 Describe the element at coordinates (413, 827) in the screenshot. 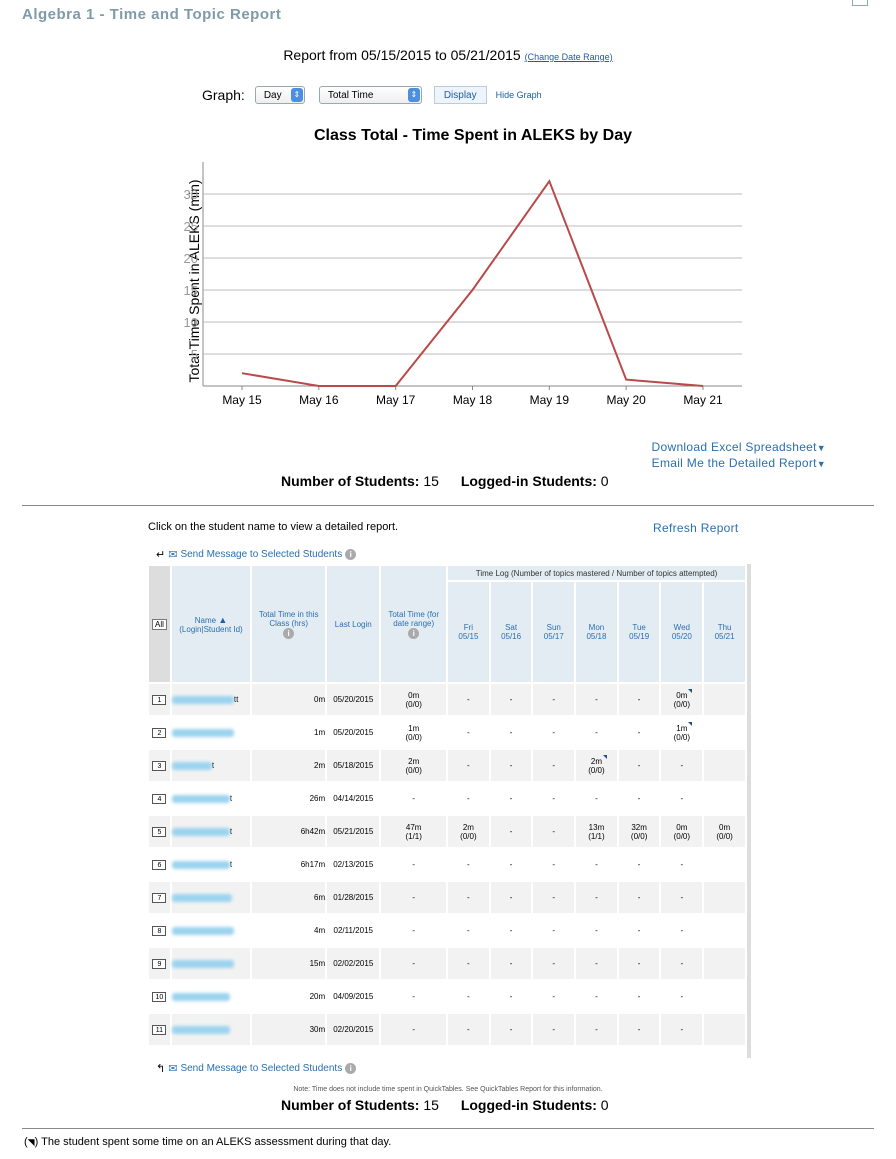

I see `range-time-value: 47m` at that location.